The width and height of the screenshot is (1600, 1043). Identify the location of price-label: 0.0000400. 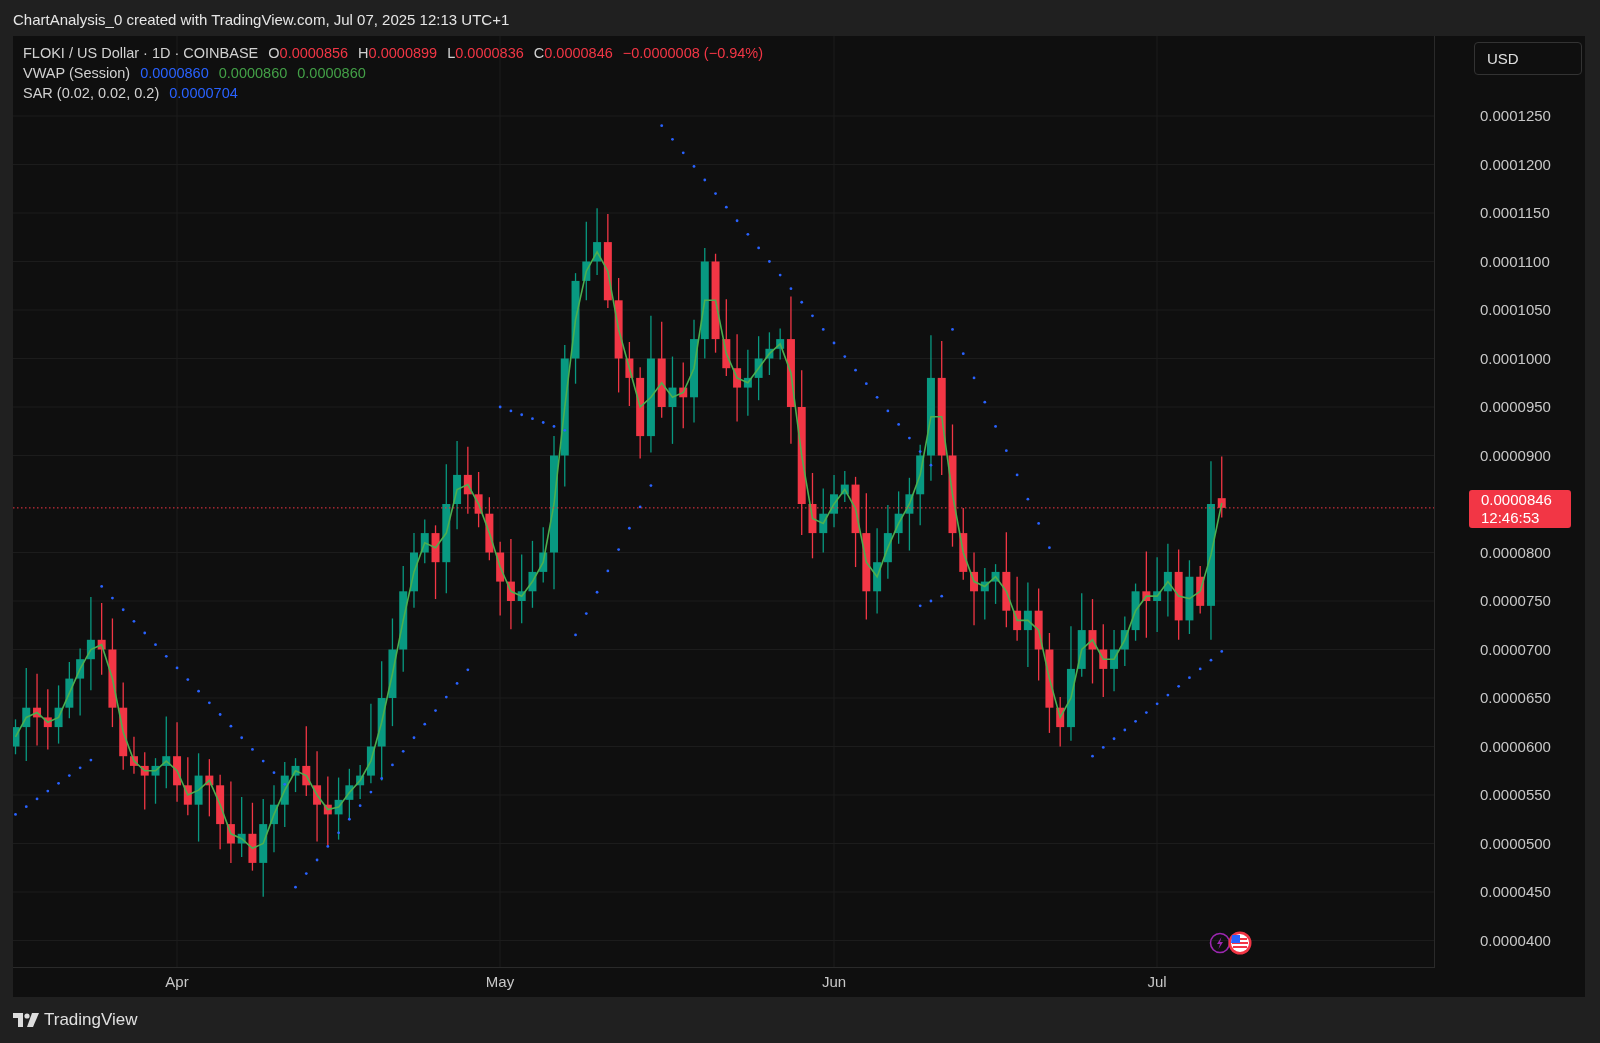
(1515, 940).